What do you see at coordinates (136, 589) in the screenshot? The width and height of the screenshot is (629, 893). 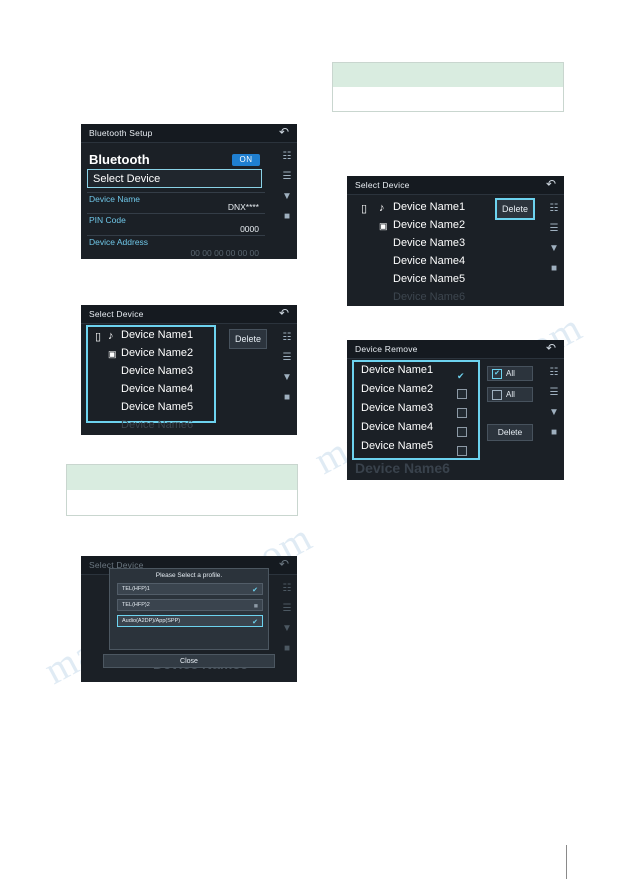 I see `profile-label: TEL(HFP)1` at bounding box center [136, 589].